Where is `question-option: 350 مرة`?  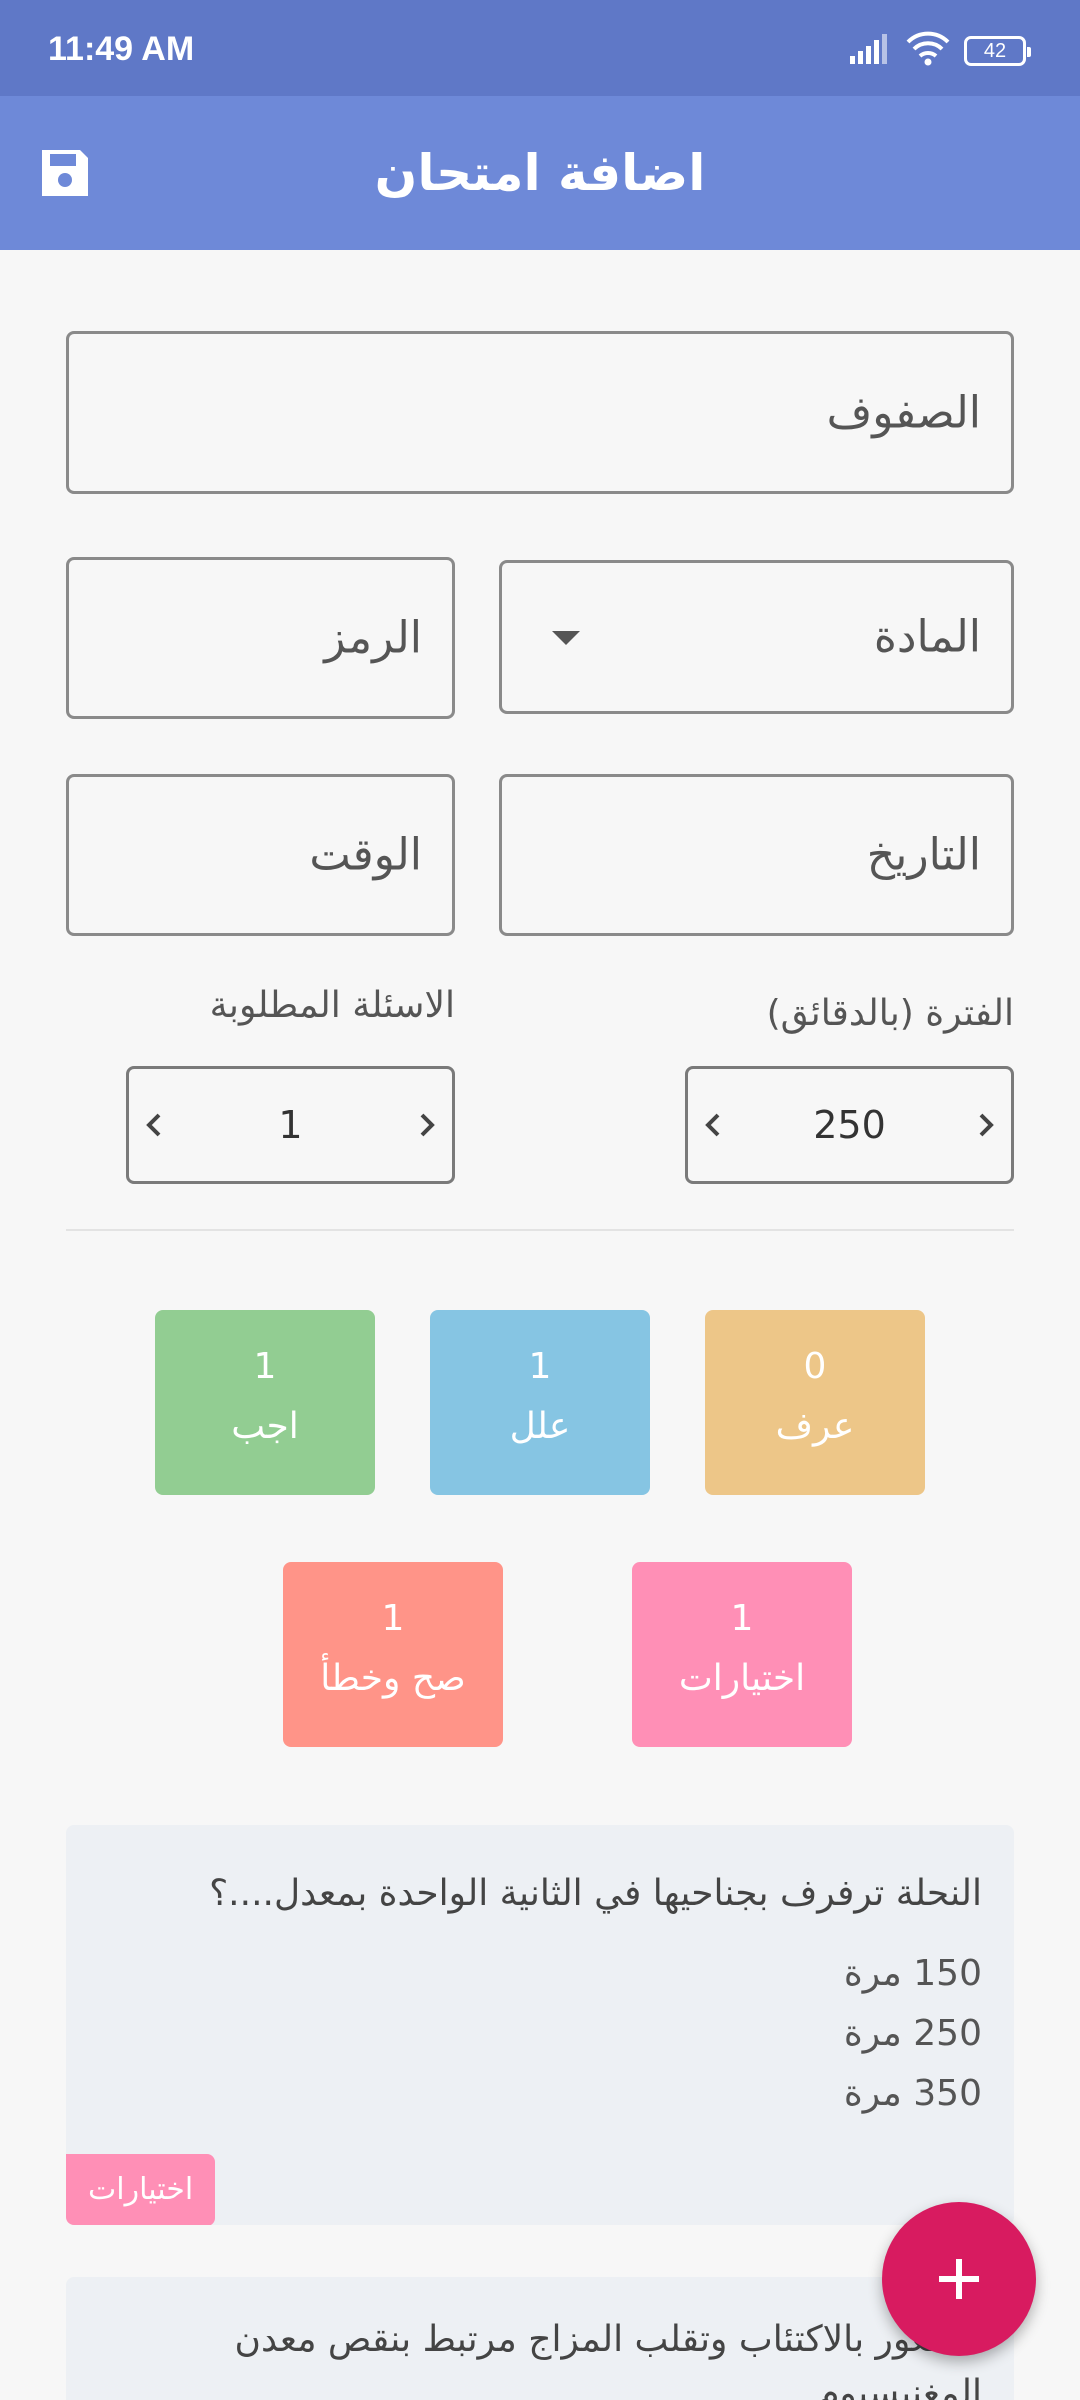 question-option: 350 مرة is located at coordinates (912, 2093).